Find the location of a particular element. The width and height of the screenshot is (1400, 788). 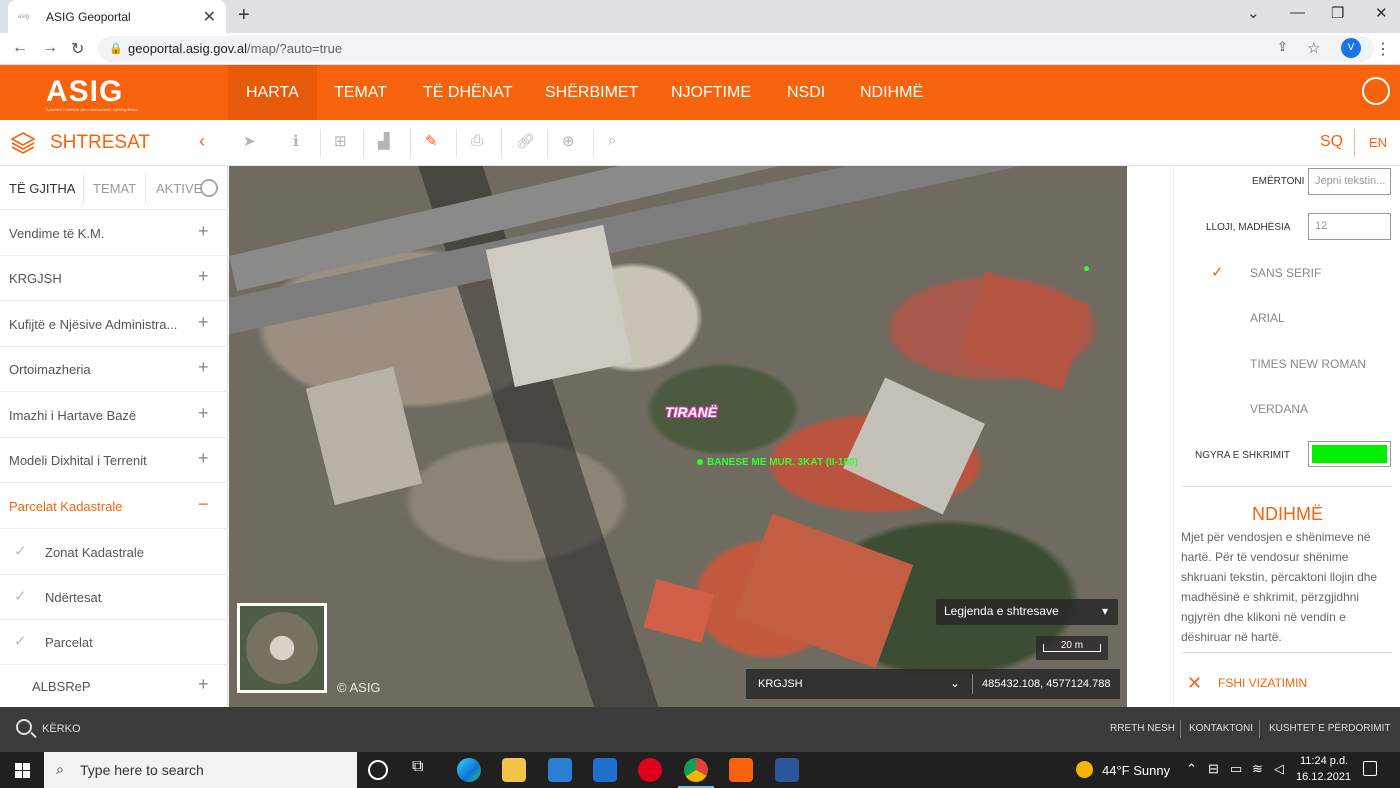

back-icon: ← is located at coordinates (20, 48).